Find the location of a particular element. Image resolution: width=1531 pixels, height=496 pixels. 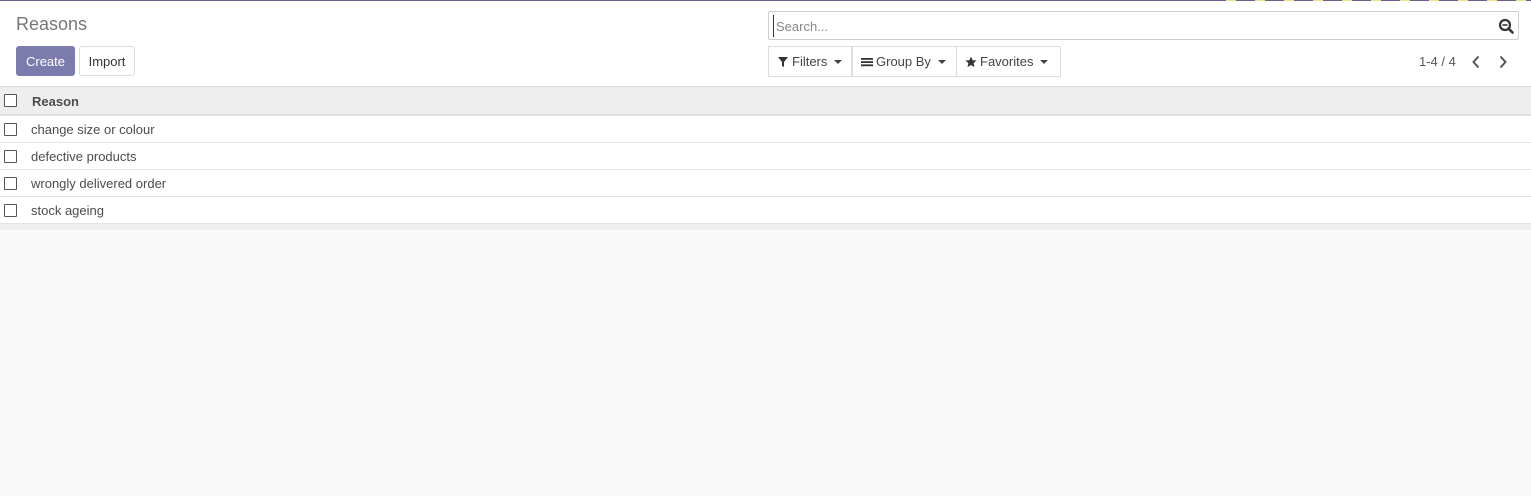

search-icon is located at coordinates (1506, 26).